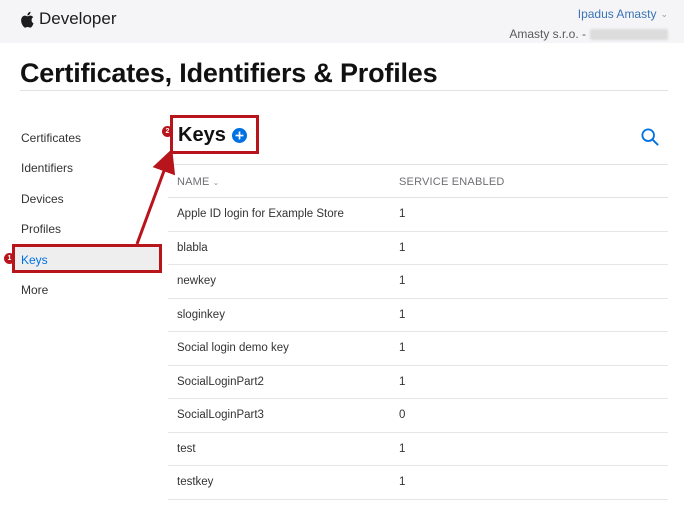 The image size is (684, 525). What do you see at coordinates (195, 482) in the screenshot?
I see `row-name: testkey` at bounding box center [195, 482].